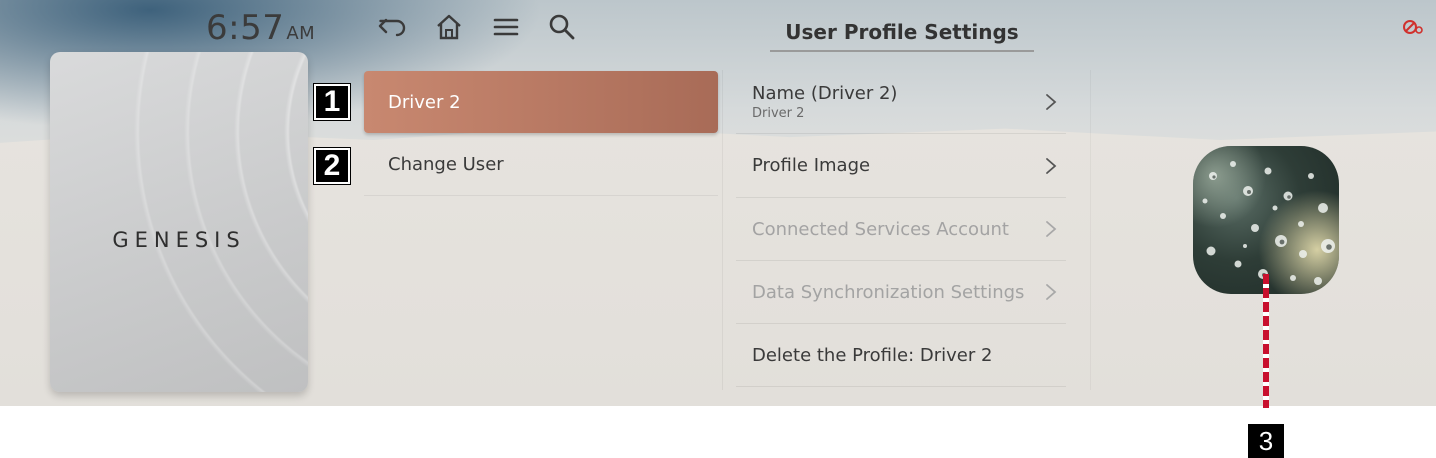 This screenshot has height=458, width=1436. What do you see at coordinates (825, 93) in the screenshot?
I see `setting-label: Name (Driver 2)` at bounding box center [825, 93].